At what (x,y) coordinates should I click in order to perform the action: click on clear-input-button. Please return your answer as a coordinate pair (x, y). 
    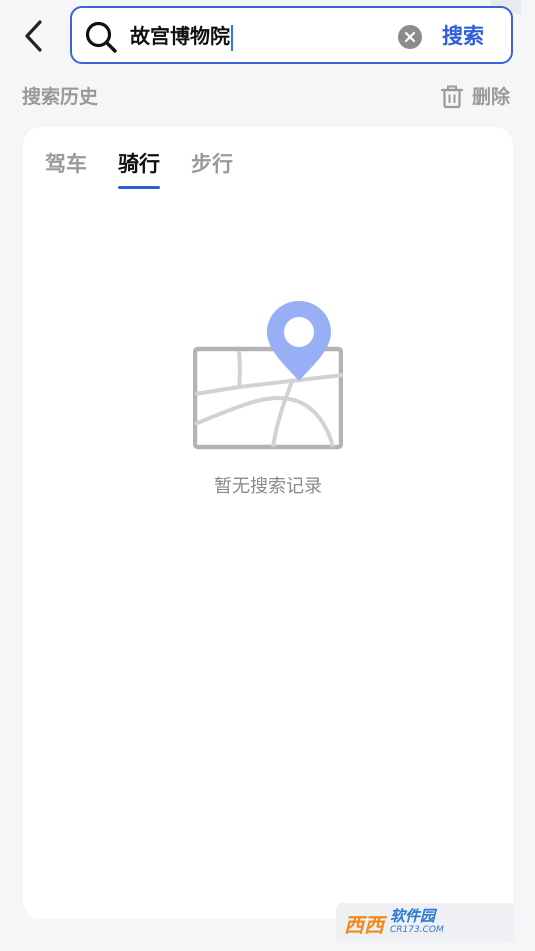
    Looking at the image, I should click on (410, 37).